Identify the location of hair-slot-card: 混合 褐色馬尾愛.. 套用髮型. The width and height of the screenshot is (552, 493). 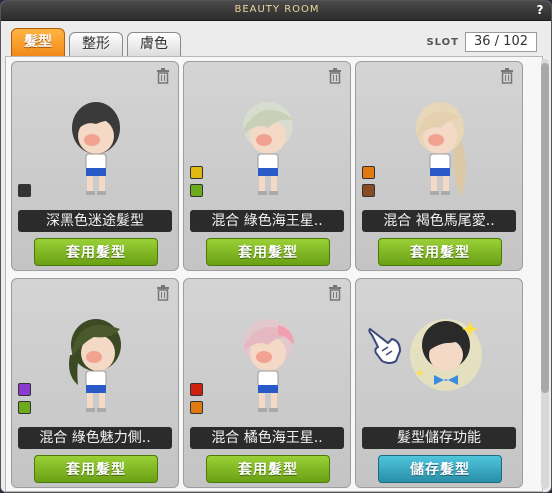
(439, 166).